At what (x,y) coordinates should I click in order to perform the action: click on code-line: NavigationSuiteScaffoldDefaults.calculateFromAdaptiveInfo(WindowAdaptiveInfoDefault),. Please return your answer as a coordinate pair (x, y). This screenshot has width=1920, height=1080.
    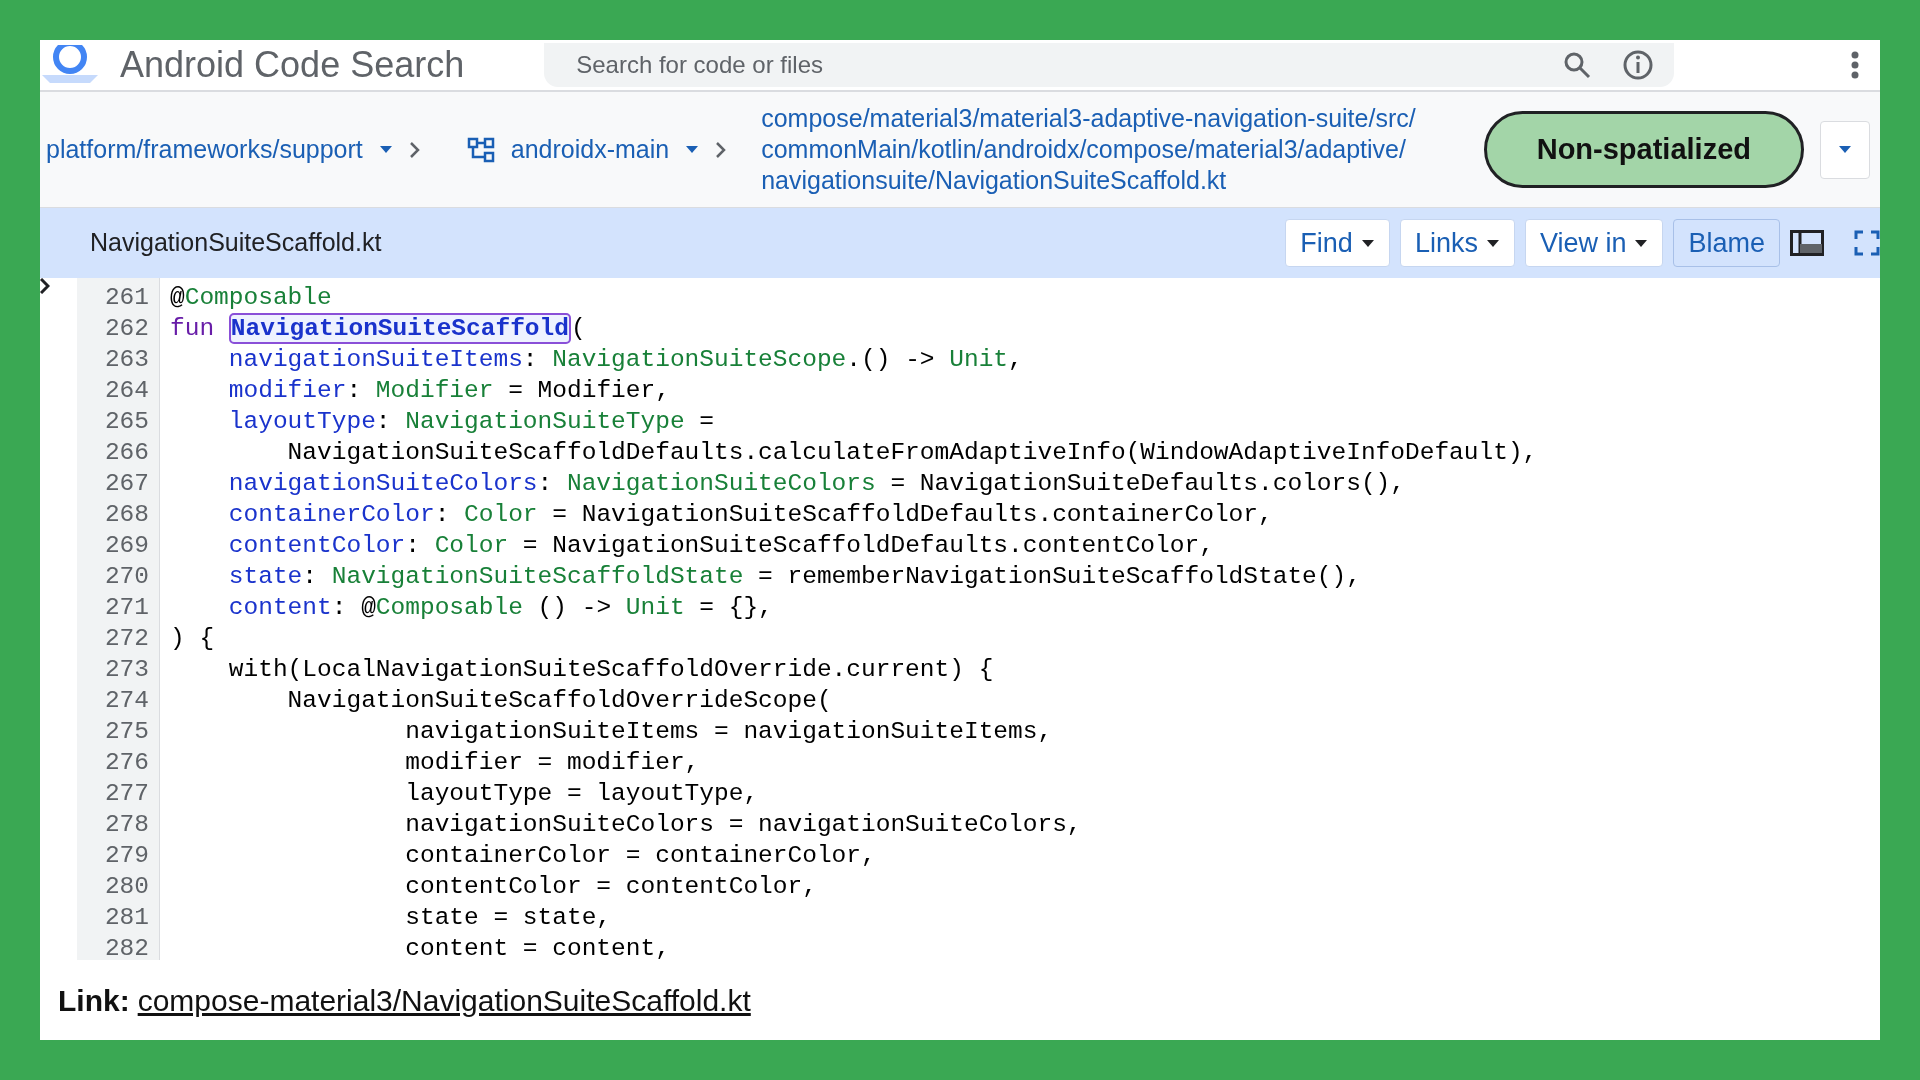
    Looking at the image, I should click on (912, 453).